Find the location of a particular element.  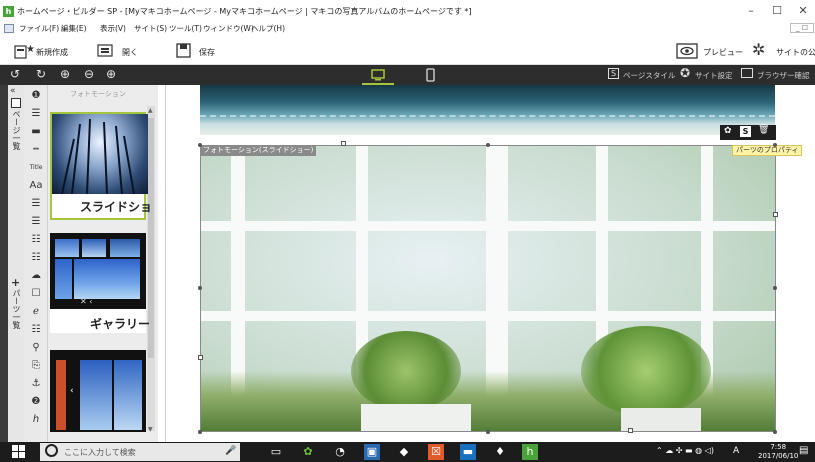

zoom-reset-icon: ⊕ is located at coordinates (111, 74).